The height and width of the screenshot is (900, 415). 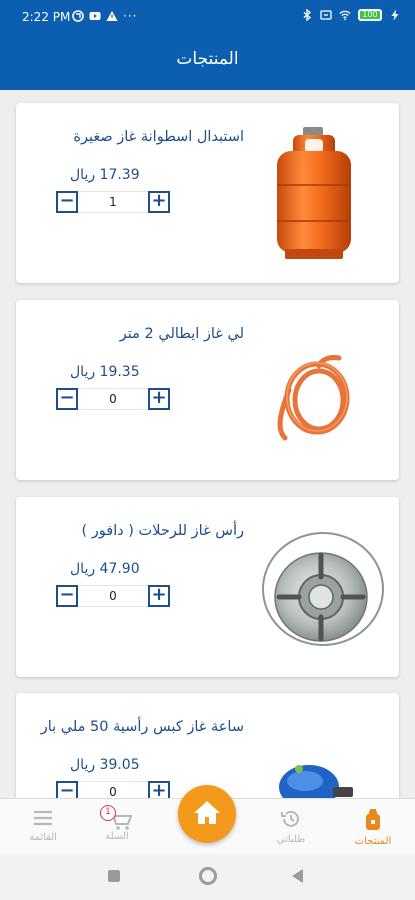 What do you see at coordinates (78, 16) in the screenshot?
I see `notification-icon` at bounding box center [78, 16].